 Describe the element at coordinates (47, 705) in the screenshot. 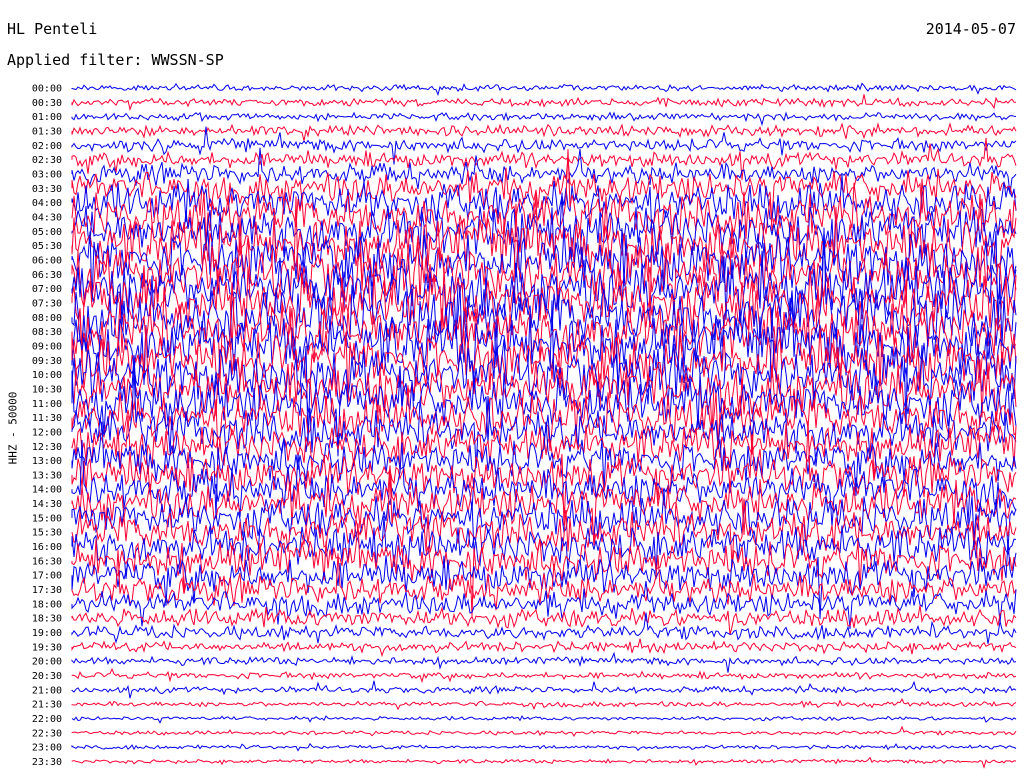

I see `time-tick-label: 21:30` at that location.